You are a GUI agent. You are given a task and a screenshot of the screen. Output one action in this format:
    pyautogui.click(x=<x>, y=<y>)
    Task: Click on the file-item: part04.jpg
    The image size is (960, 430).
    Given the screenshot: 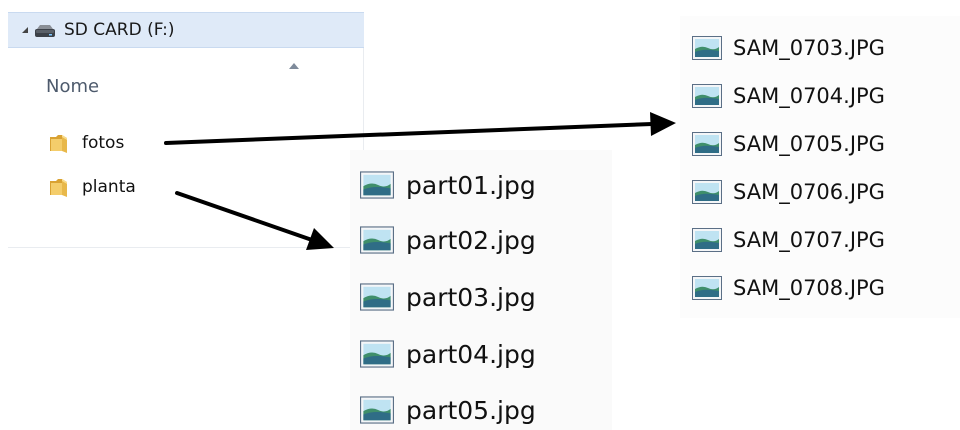 What is the action you would take?
    pyautogui.click(x=448, y=354)
    